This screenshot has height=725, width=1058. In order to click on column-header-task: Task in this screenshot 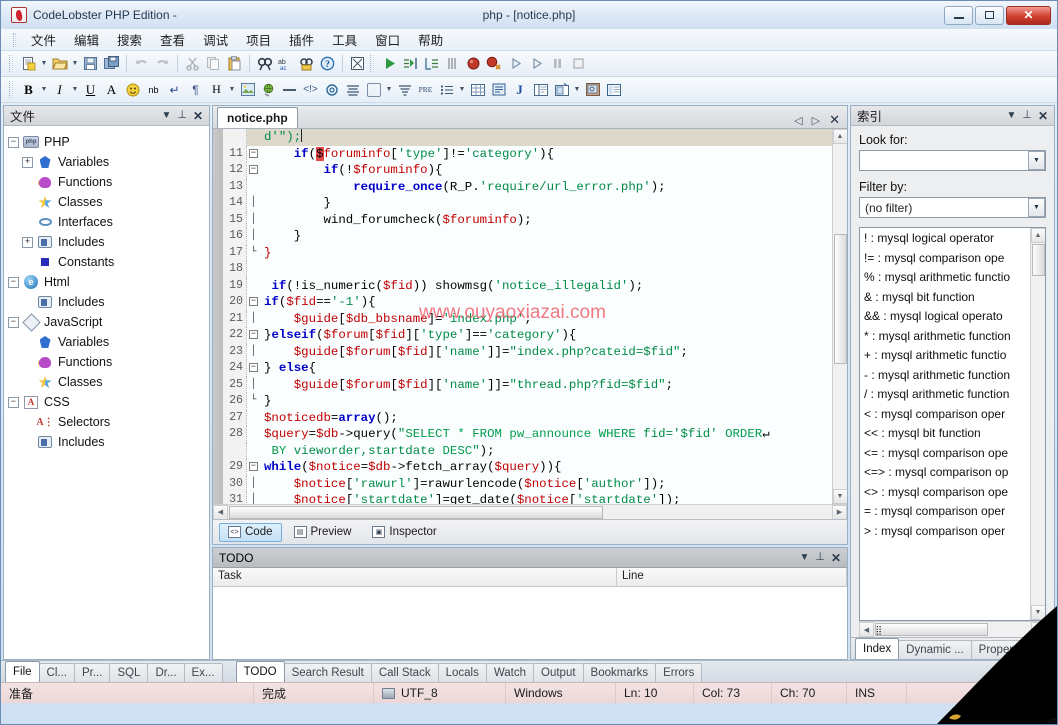, I will do `click(415, 577)`.